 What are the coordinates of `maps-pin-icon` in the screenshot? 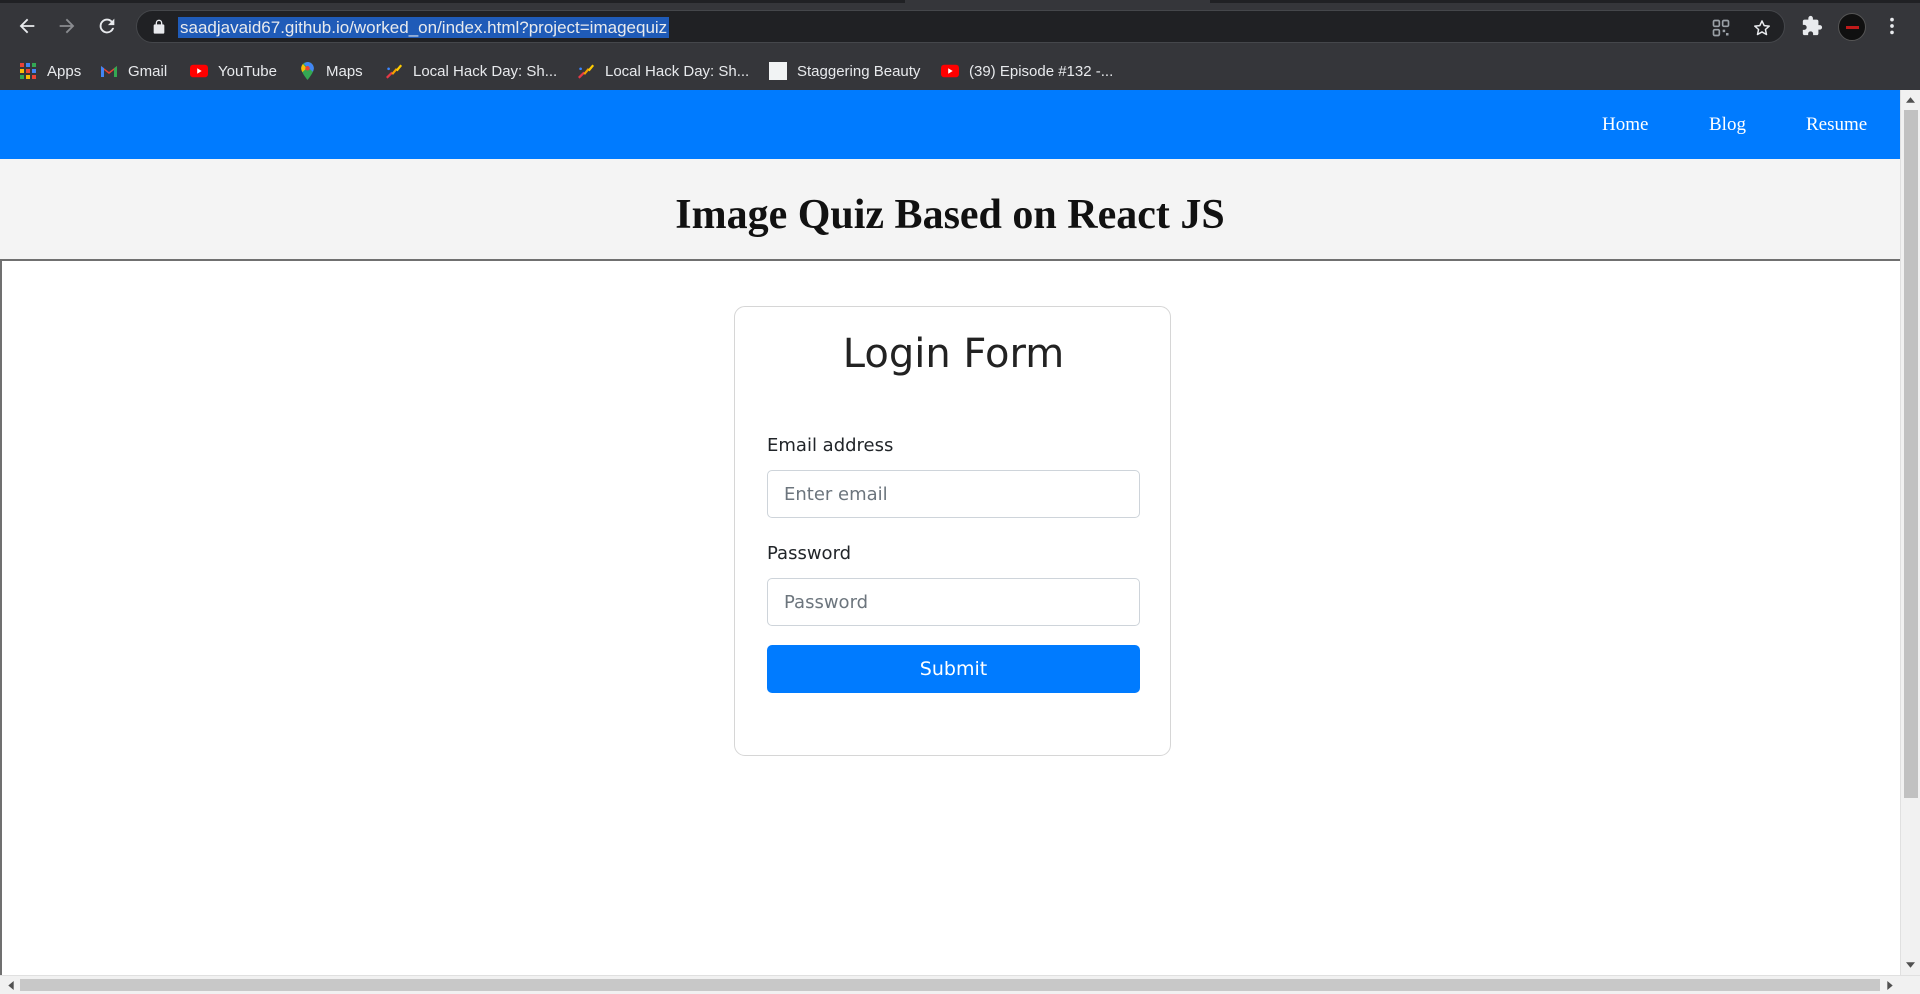 It's located at (307, 71).